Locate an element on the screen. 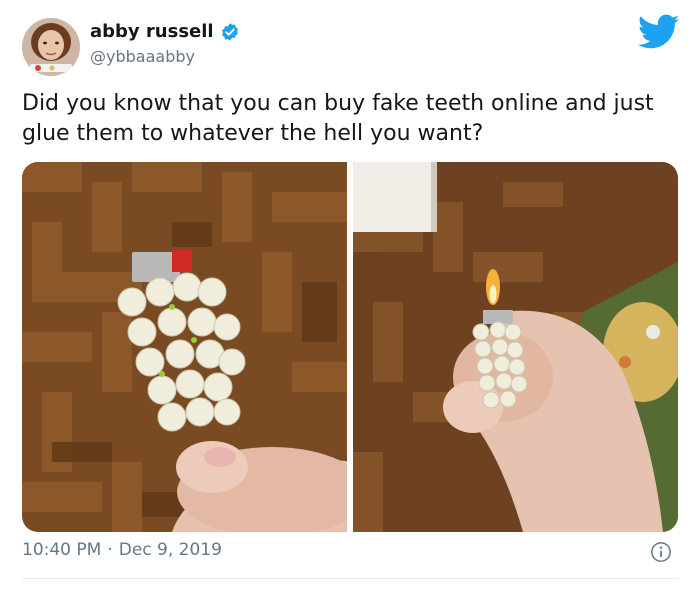  author-name: abby russell is located at coordinates (165, 31).